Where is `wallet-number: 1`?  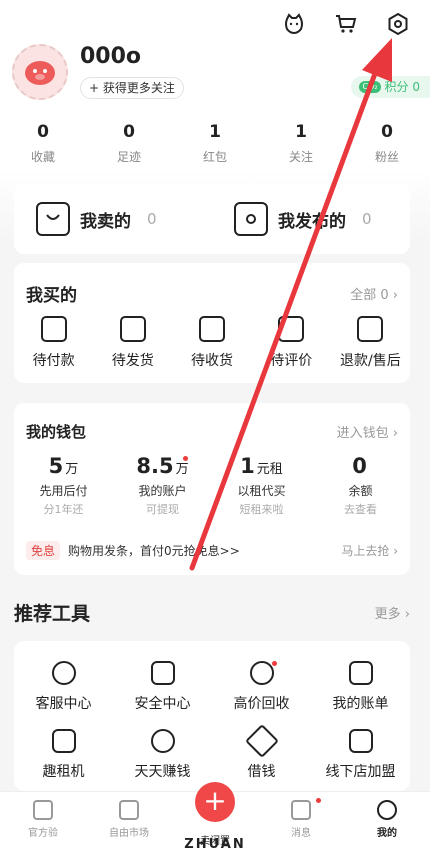
wallet-number: 1 is located at coordinates (247, 466).